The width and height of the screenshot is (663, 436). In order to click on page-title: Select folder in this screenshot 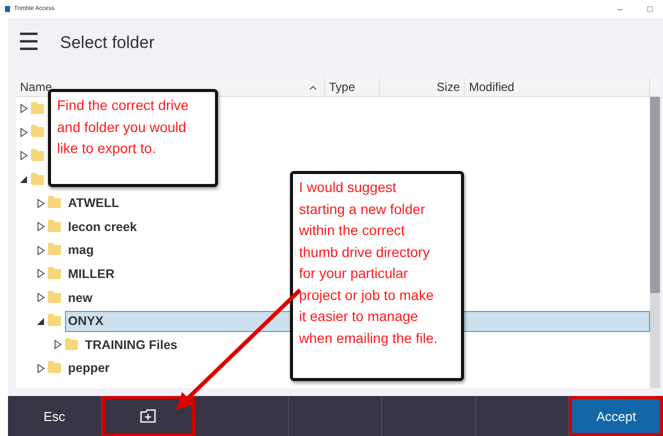, I will do `click(107, 43)`.